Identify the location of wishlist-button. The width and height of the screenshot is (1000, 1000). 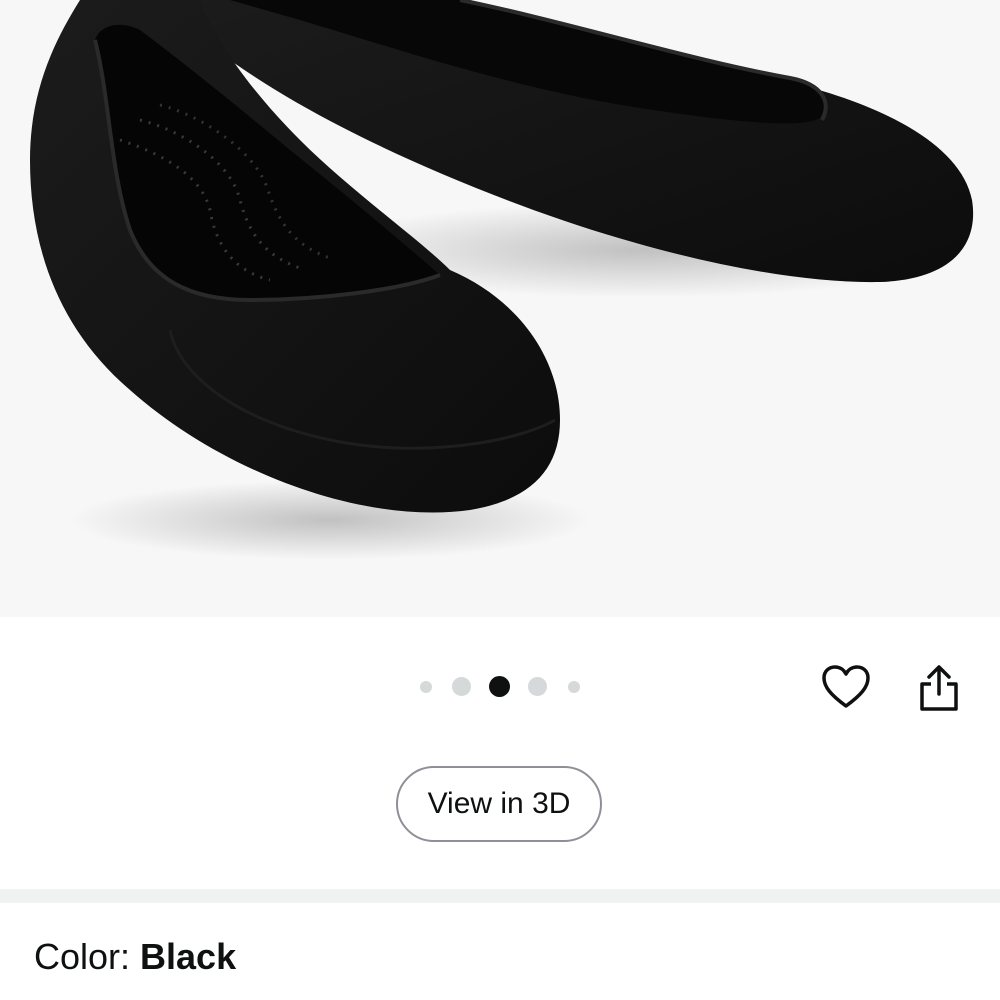
(846, 687).